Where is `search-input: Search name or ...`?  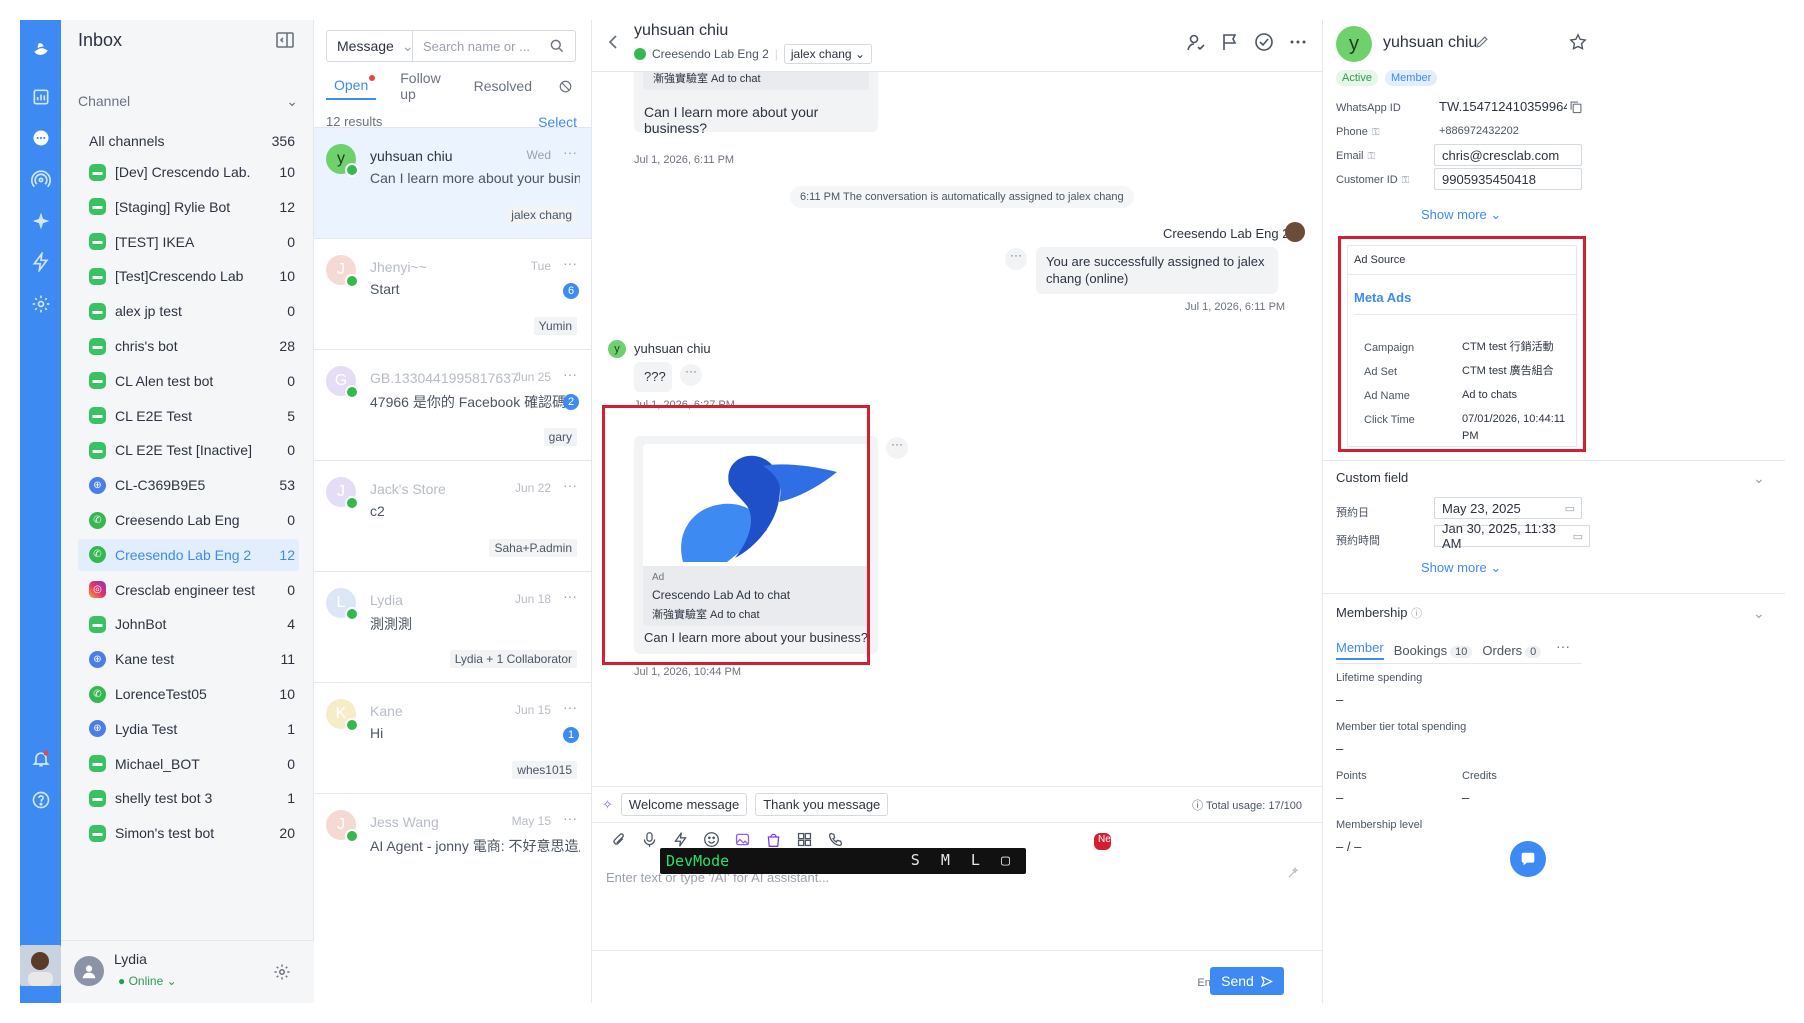
search-input: Search name or ... is located at coordinates (481, 46).